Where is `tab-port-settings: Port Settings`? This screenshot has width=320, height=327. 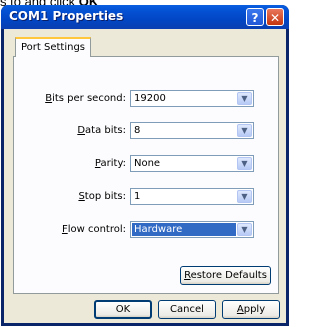 tab-port-settings: Port Settings is located at coordinates (53, 47).